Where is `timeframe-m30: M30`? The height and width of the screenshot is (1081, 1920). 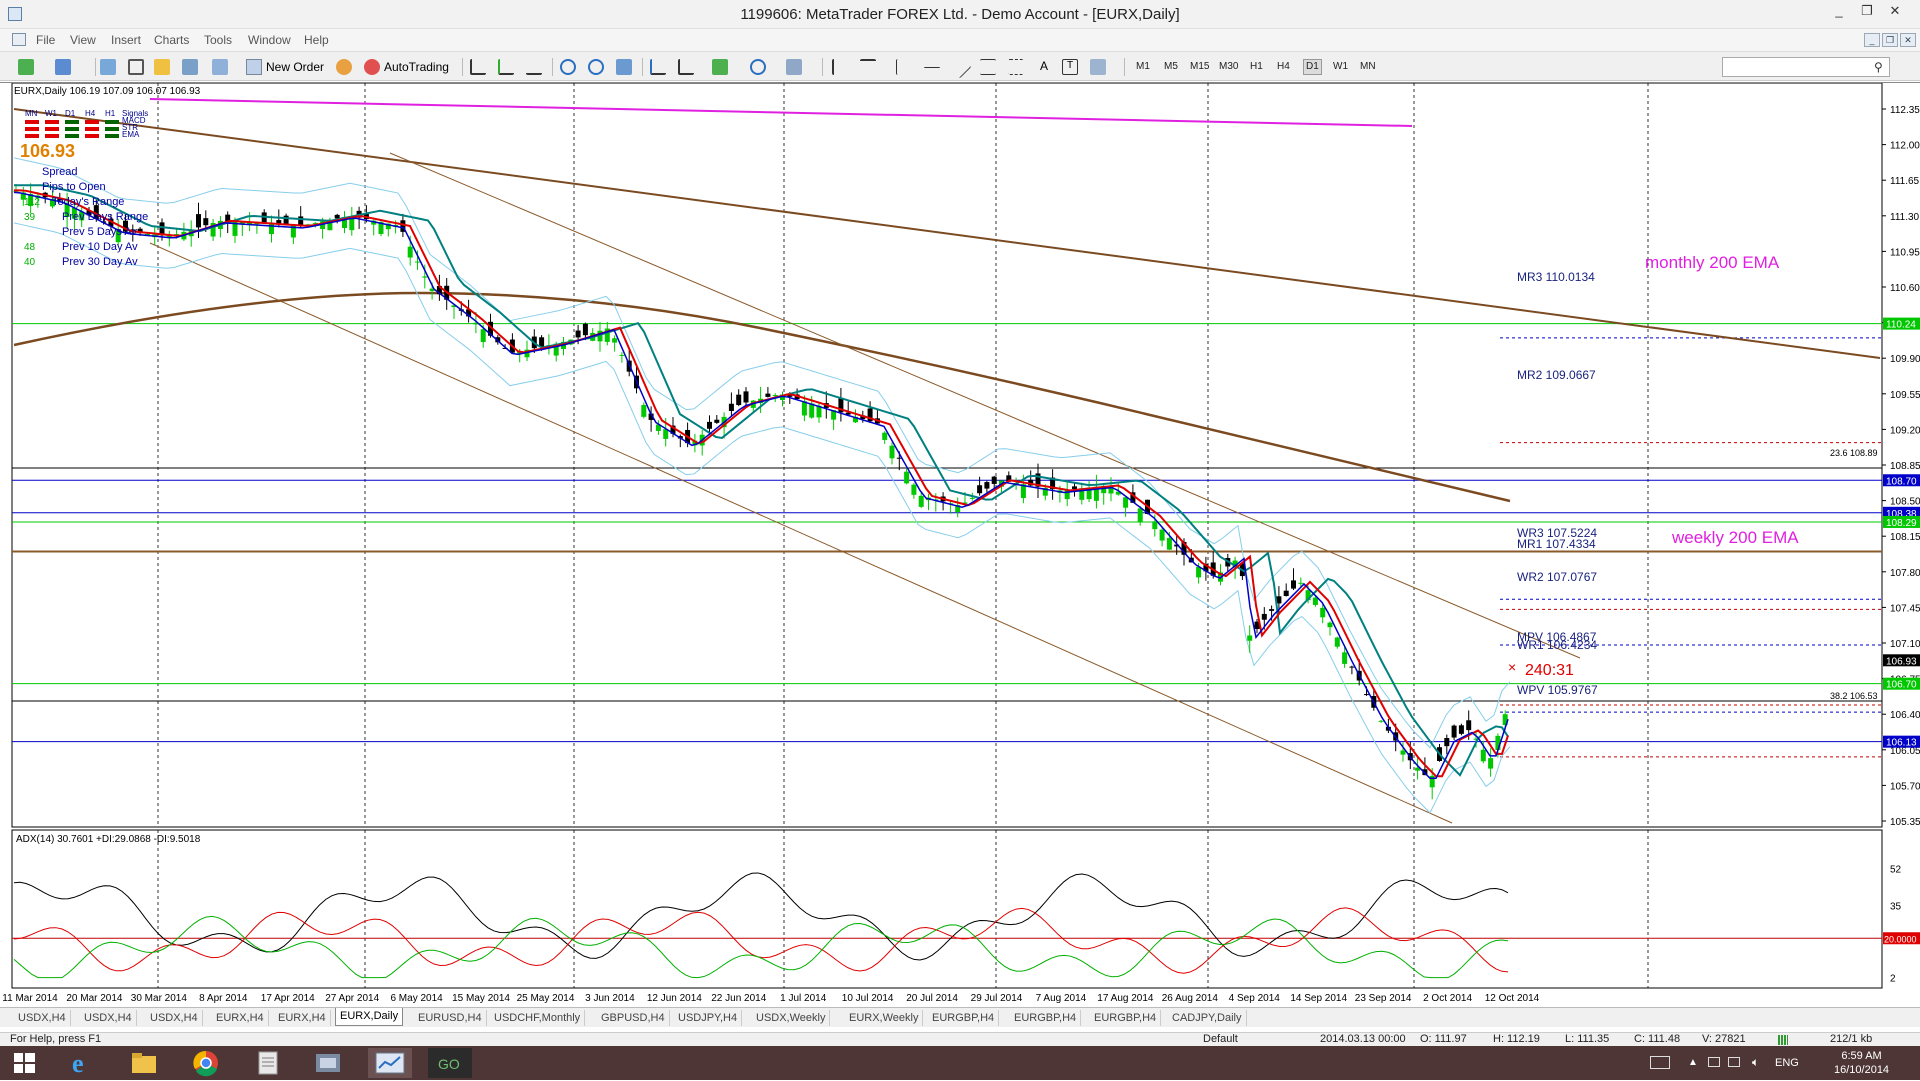 timeframe-m30: M30 is located at coordinates (1228, 66).